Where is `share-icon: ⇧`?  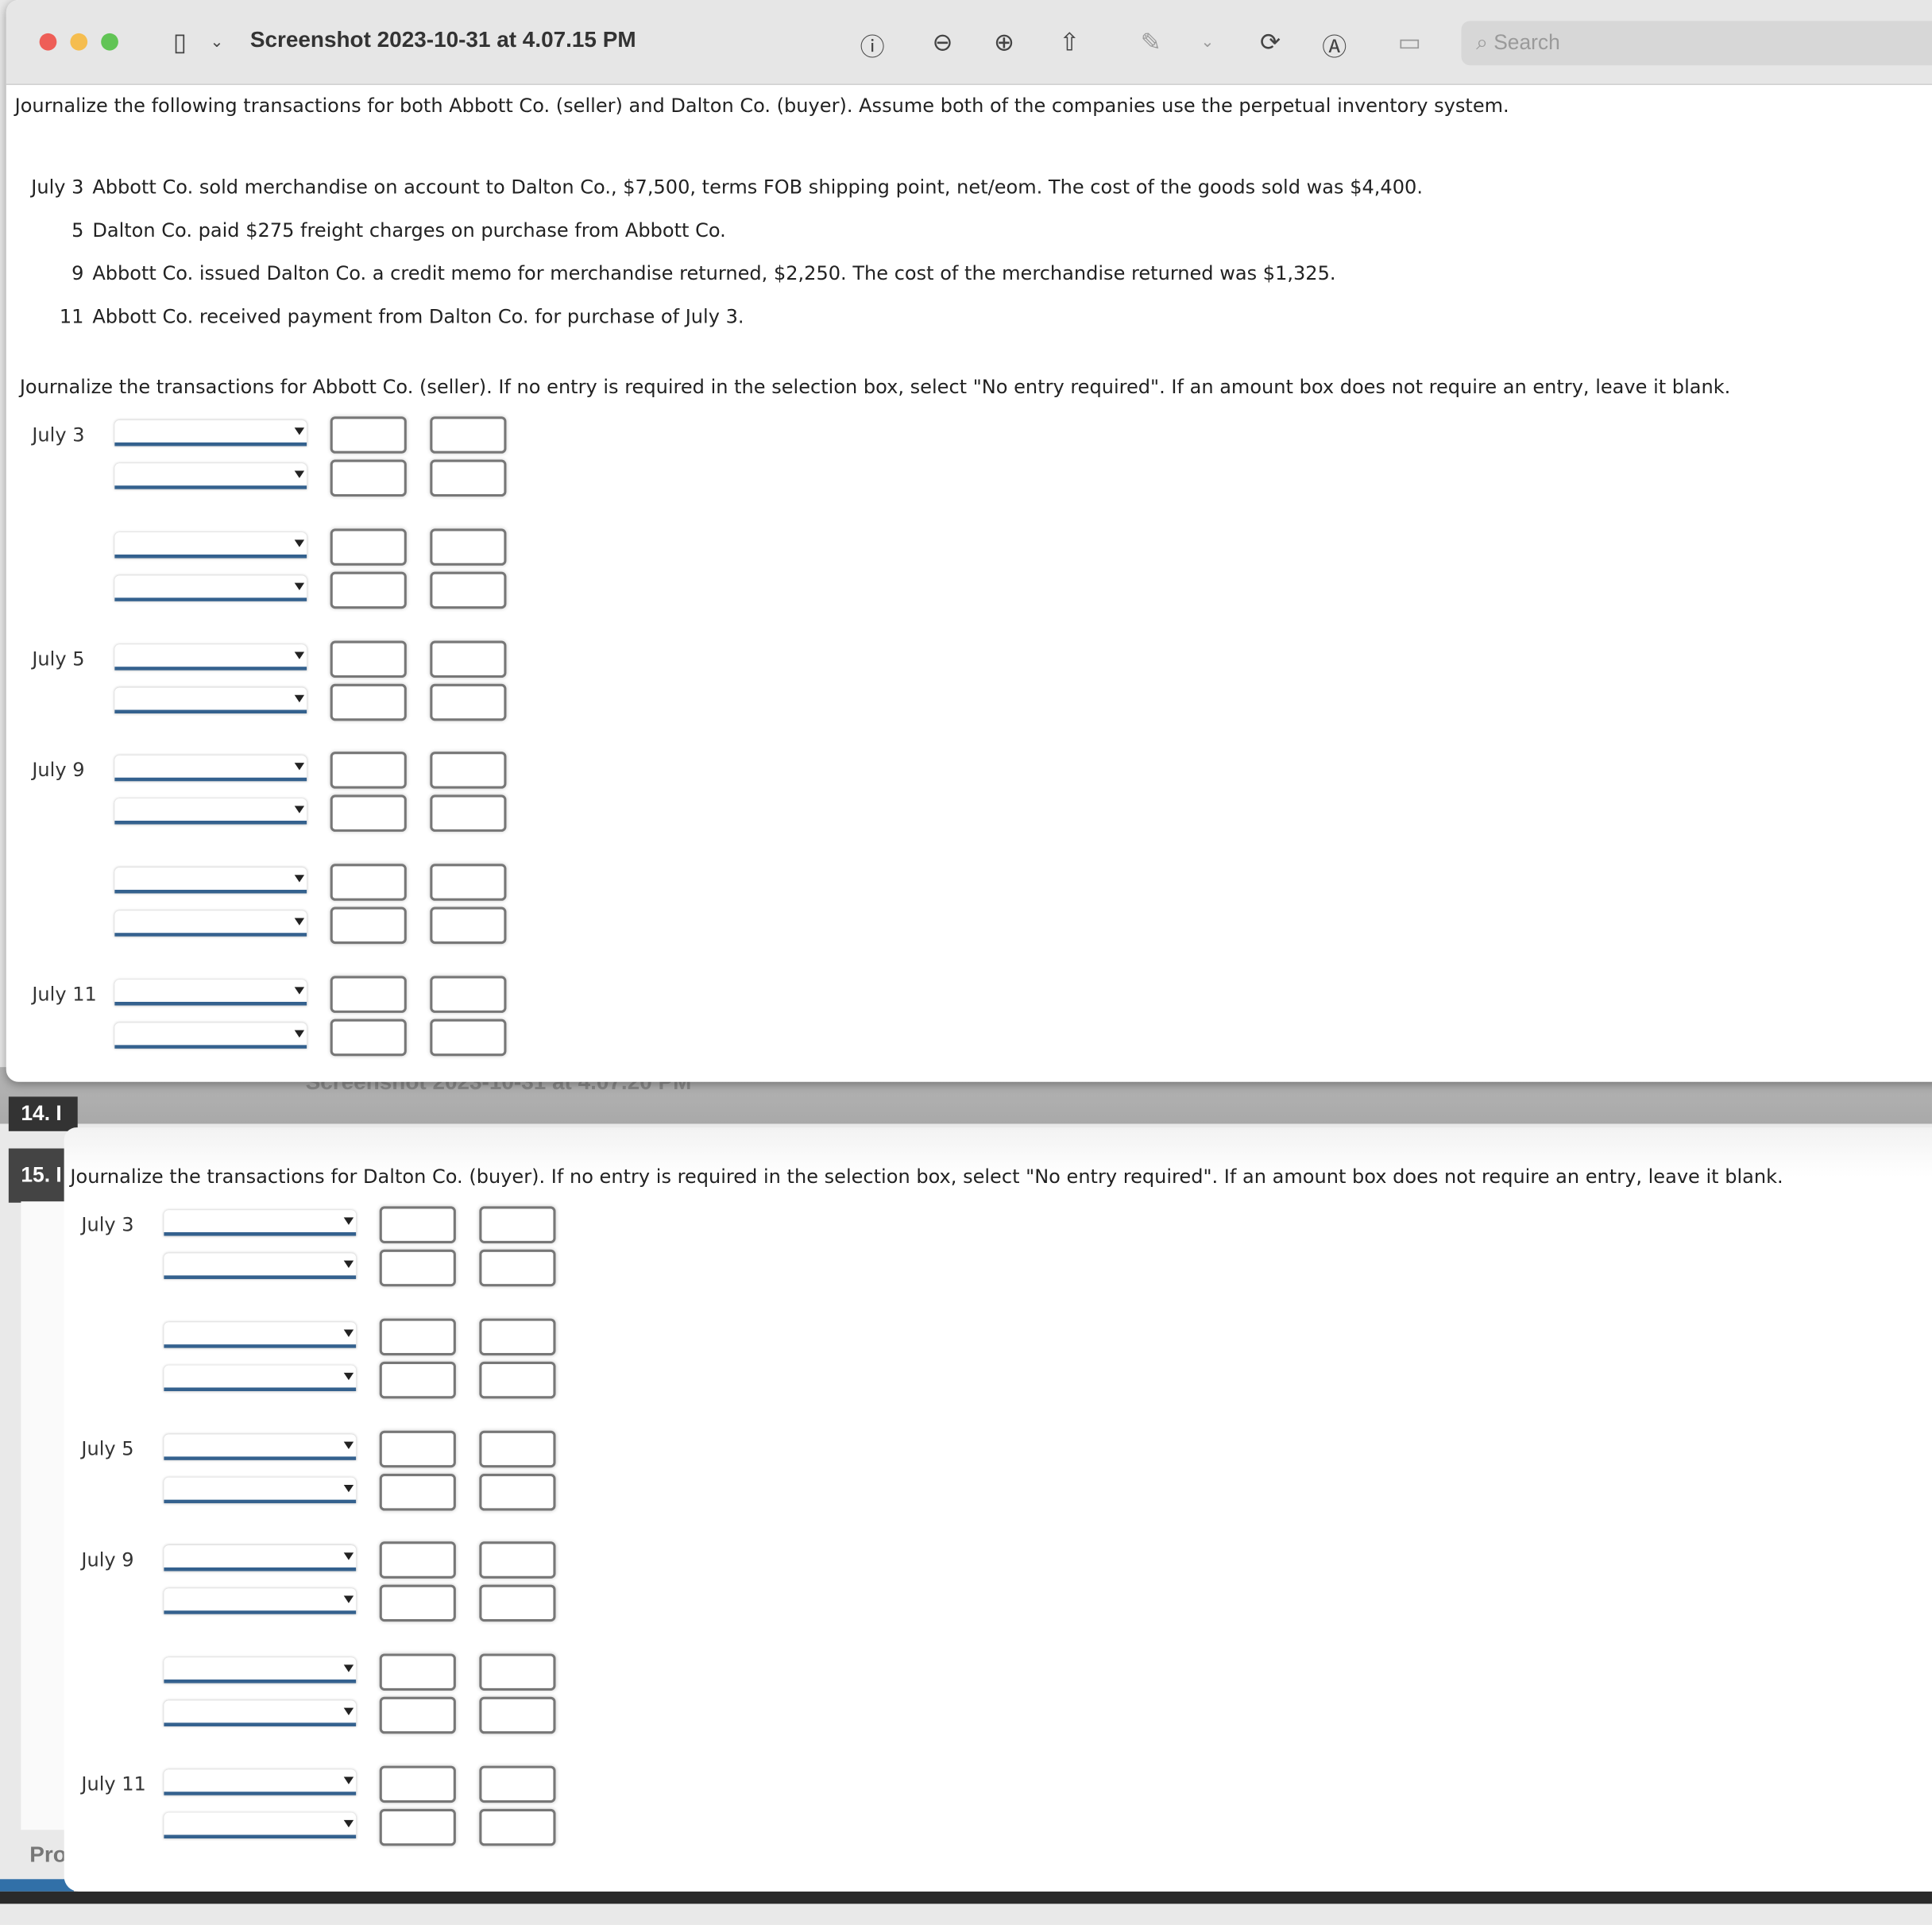 share-icon: ⇧ is located at coordinates (1069, 41).